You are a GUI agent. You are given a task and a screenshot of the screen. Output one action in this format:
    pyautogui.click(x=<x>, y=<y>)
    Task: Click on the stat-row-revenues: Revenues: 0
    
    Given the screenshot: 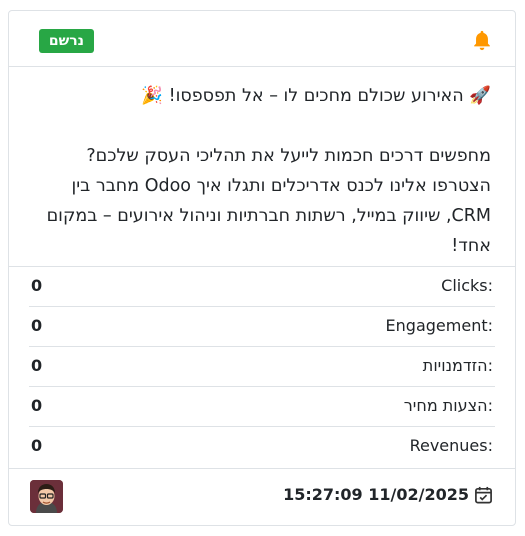 What is the action you would take?
    pyautogui.click(x=262, y=446)
    